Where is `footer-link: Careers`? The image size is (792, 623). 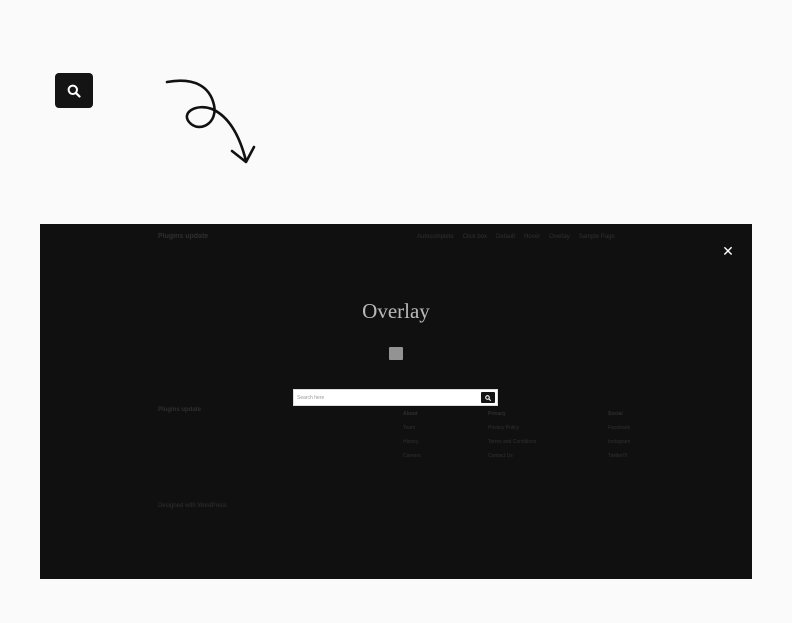 footer-link: Careers is located at coordinates (412, 456).